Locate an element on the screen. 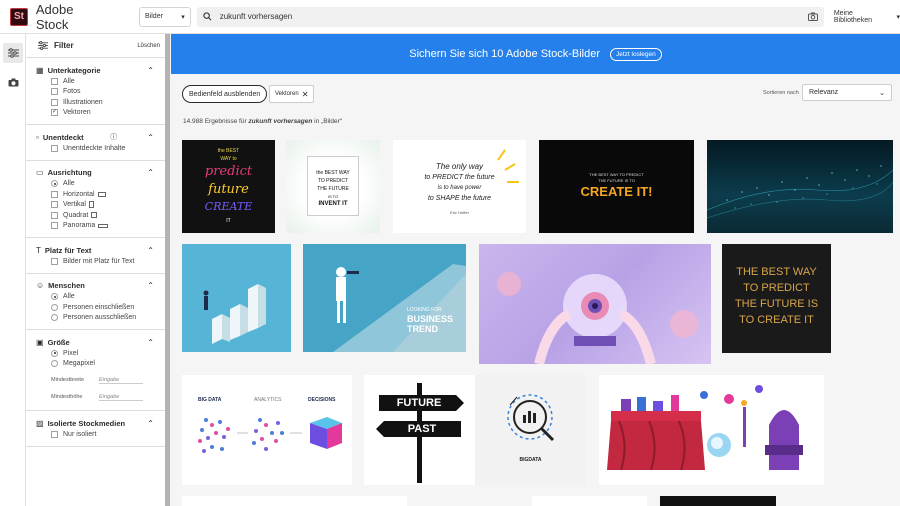  clear-filters-link: Löschen is located at coordinates (148, 46).